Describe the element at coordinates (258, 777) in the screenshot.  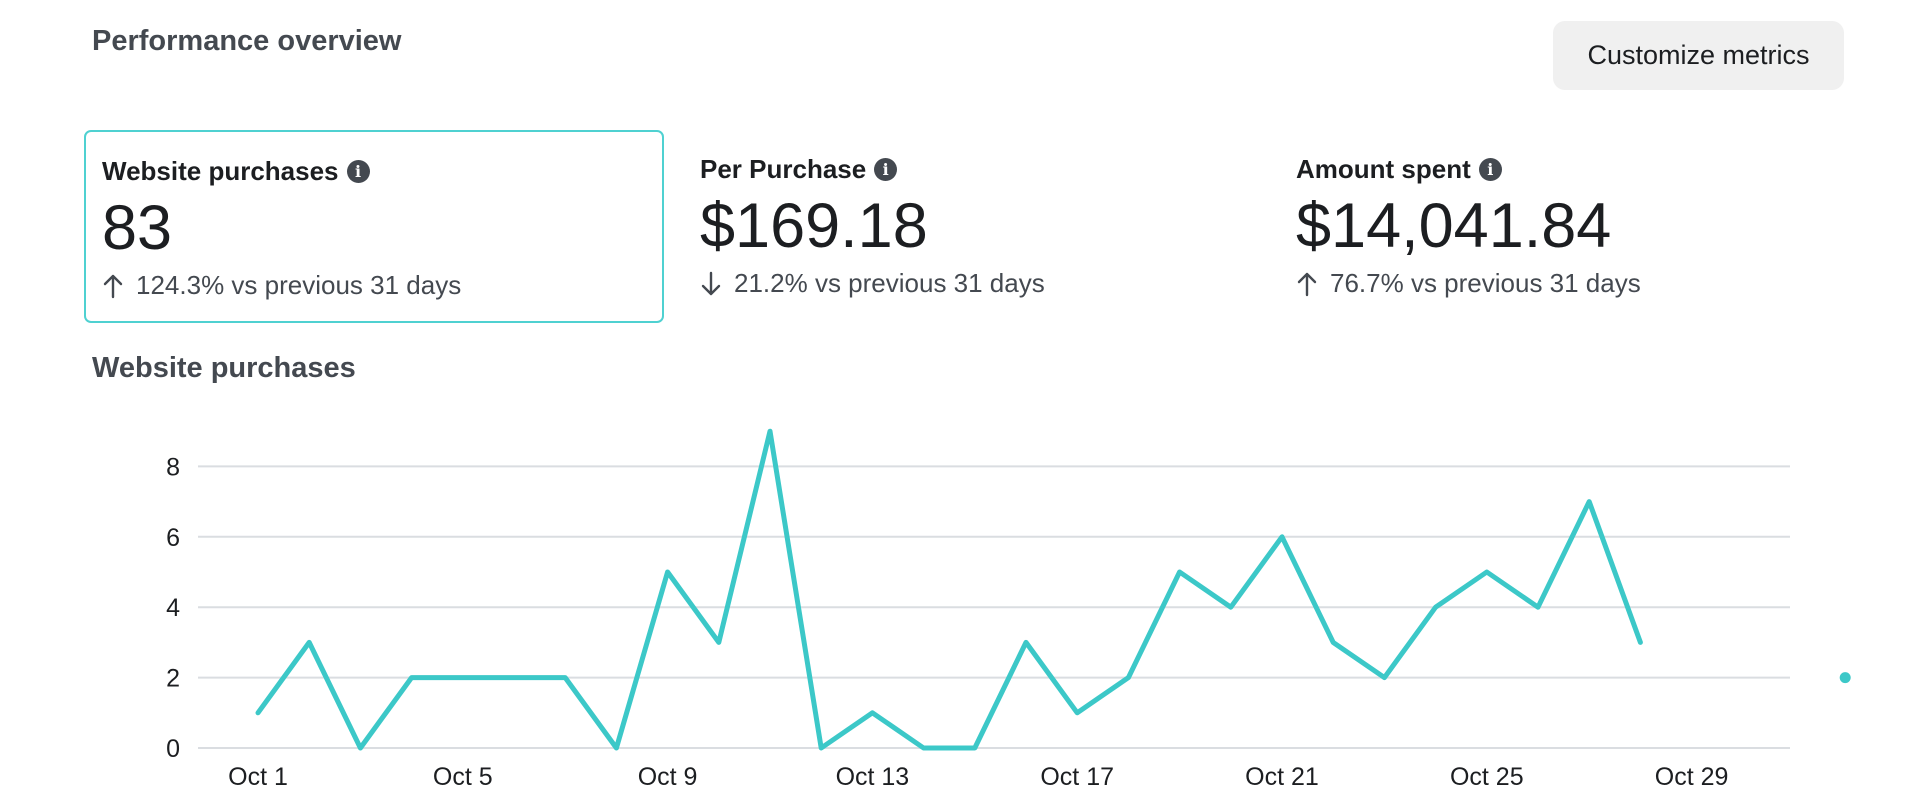
I see `x-tick-label: Oct 1` at that location.